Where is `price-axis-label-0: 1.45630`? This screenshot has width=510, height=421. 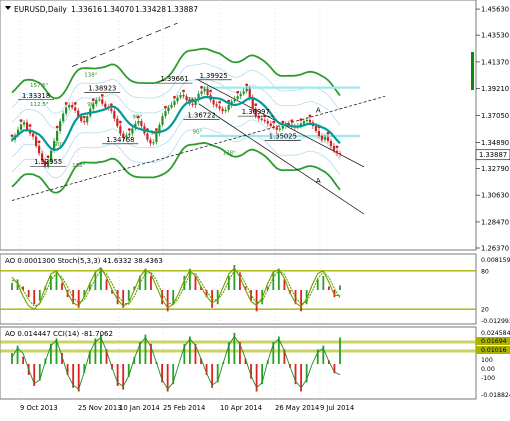
price-axis-label-0: 1.45630 is located at coordinates (495, 10).